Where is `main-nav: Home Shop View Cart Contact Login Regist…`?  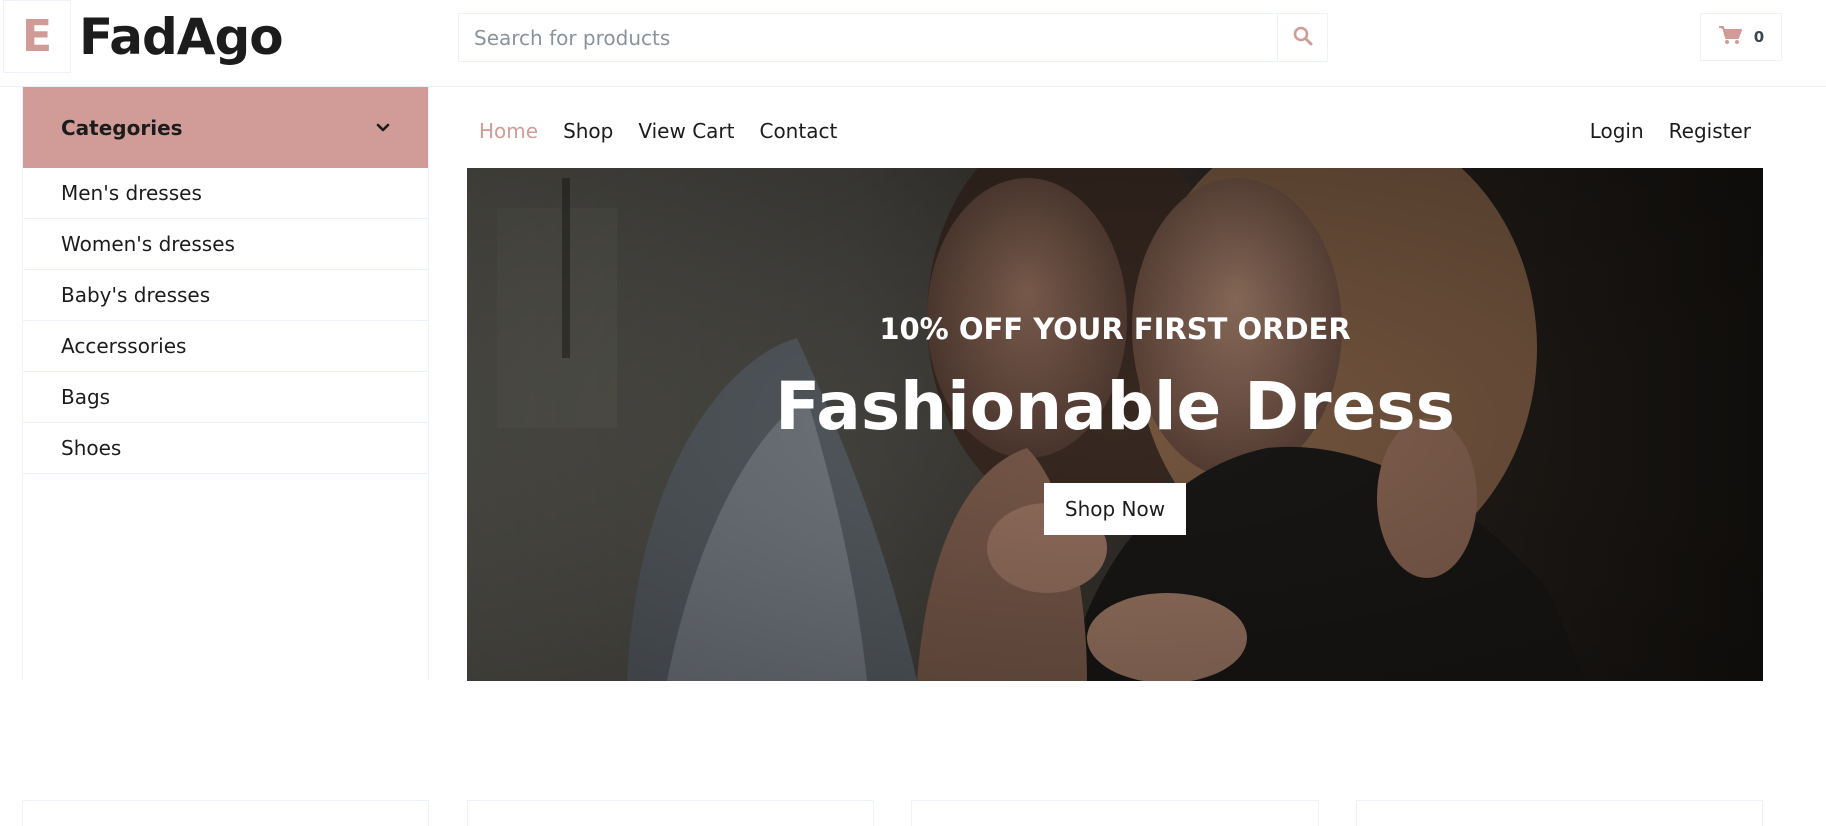
main-nav: Home Shop View Cart Contact Login Regist… is located at coordinates (1115, 131).